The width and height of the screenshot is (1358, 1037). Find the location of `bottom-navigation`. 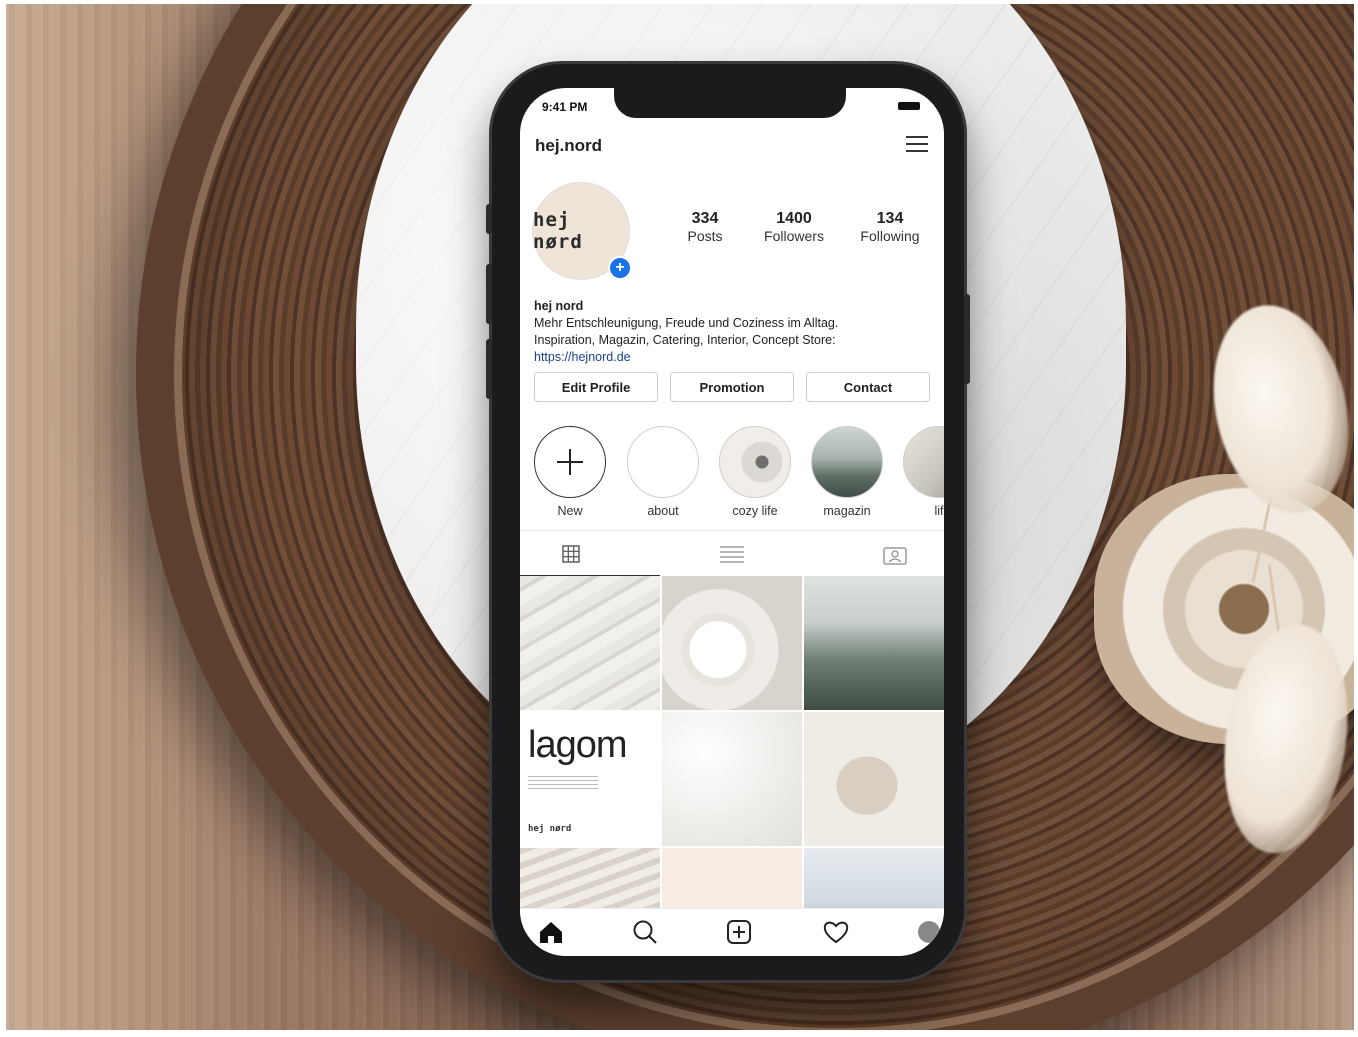

bottom-navigation is located at coordinates (732, 932).